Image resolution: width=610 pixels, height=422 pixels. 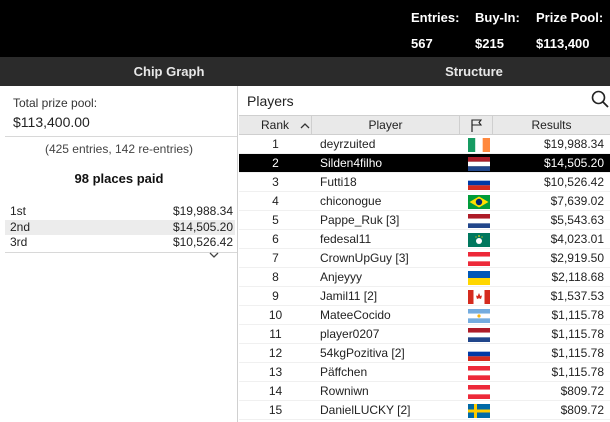 What do you see at coordinates (474, 71) in the screenshot?
I see `tab-structure: Structure` at bounding box center [474, 71].